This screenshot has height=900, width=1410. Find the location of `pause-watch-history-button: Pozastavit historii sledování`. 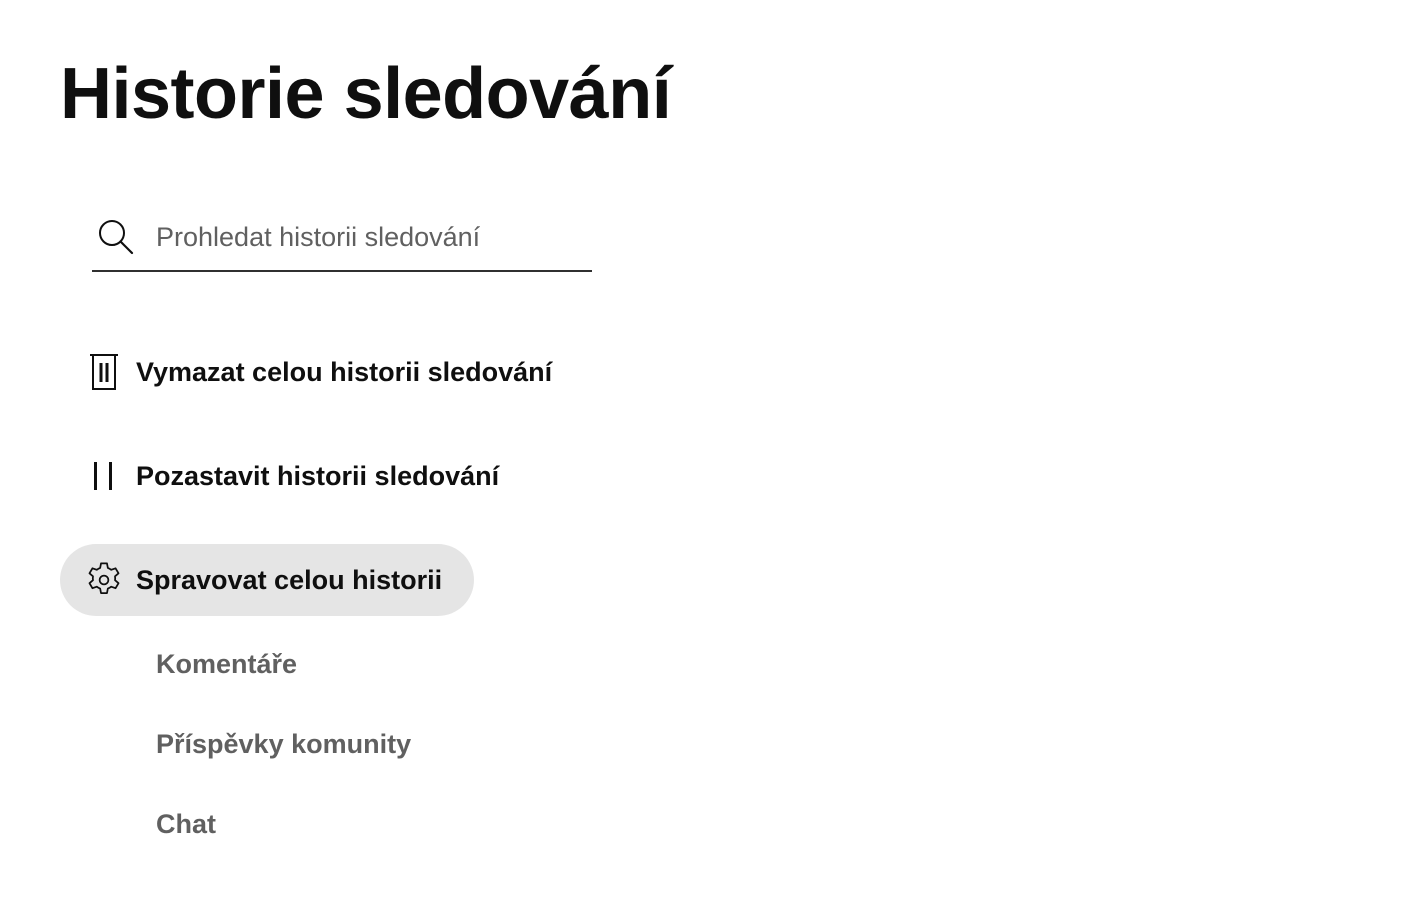

pause-watch-history-button: Pozastavit historii sledování is located at coordinates (299, 476).